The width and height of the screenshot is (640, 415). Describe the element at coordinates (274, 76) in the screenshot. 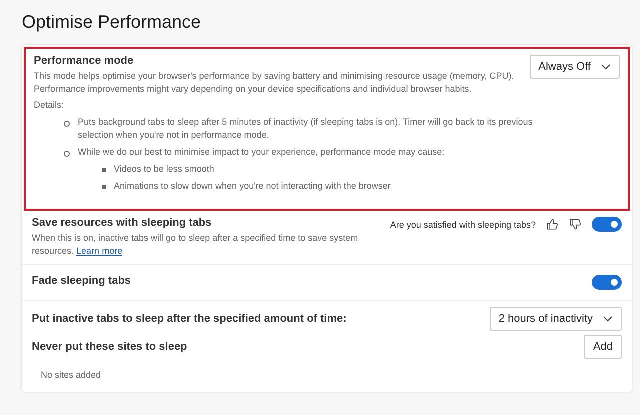

I see `description-text: This mode helps optimise your browser's performance by saving battery and minimising resource usage (memory, CPU).` at that location.